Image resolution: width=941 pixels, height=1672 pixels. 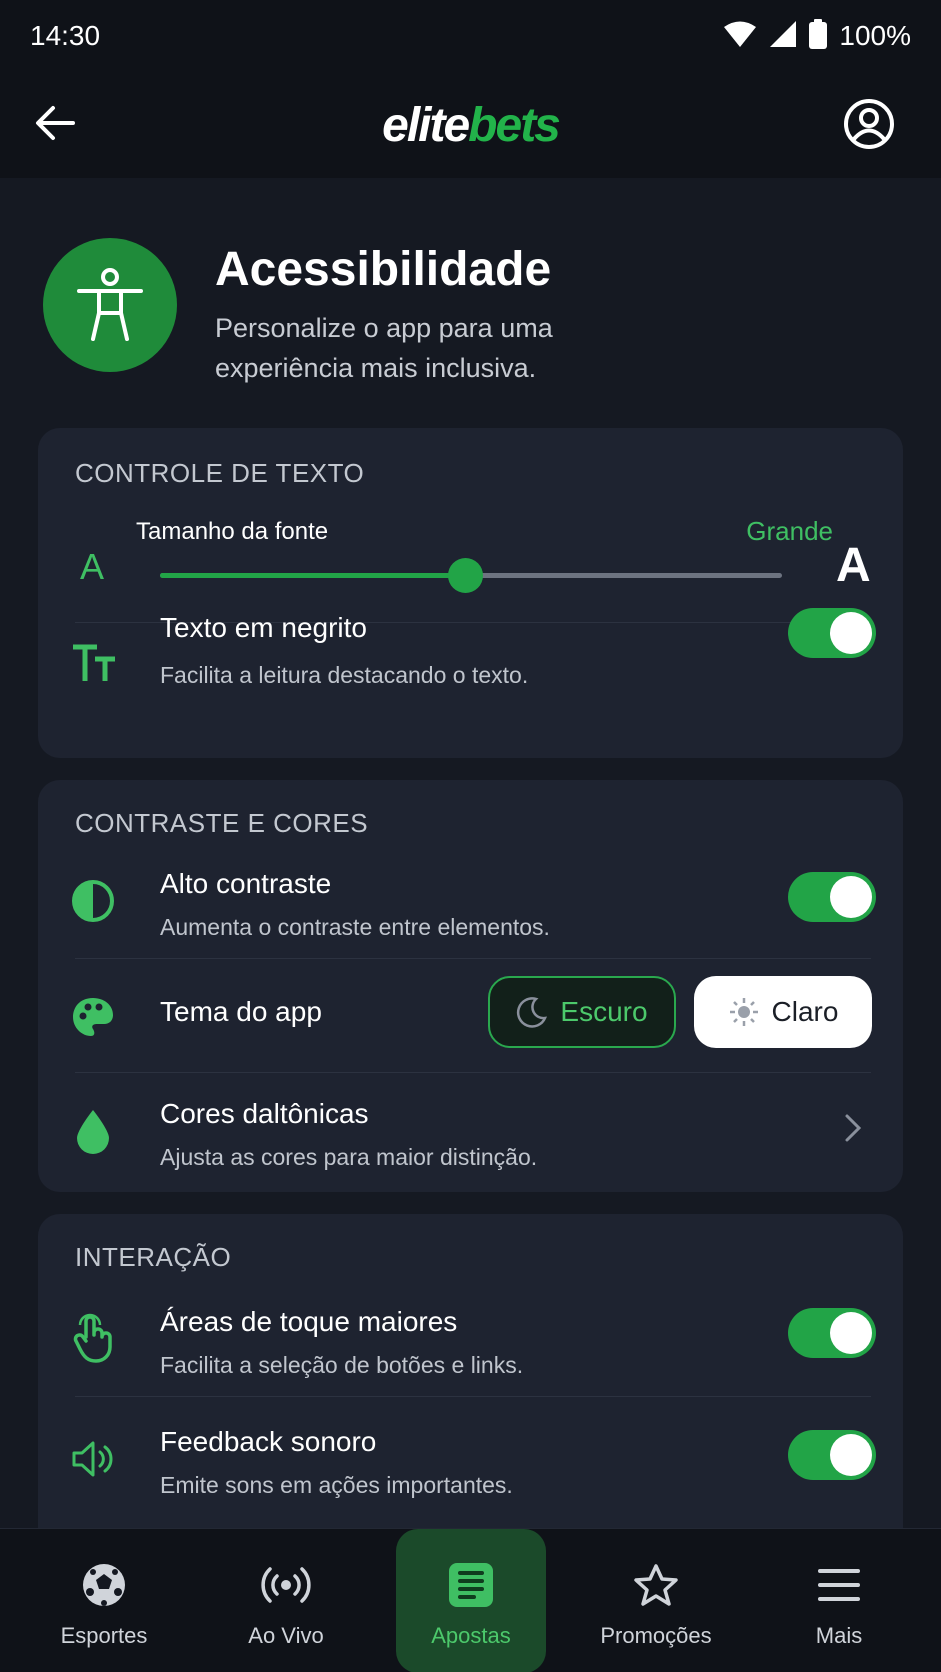 What do you see at coordinates (286, 1585) in the screenshot?
I see `live-broadcast-icon` at bounding box center [286, 1585].